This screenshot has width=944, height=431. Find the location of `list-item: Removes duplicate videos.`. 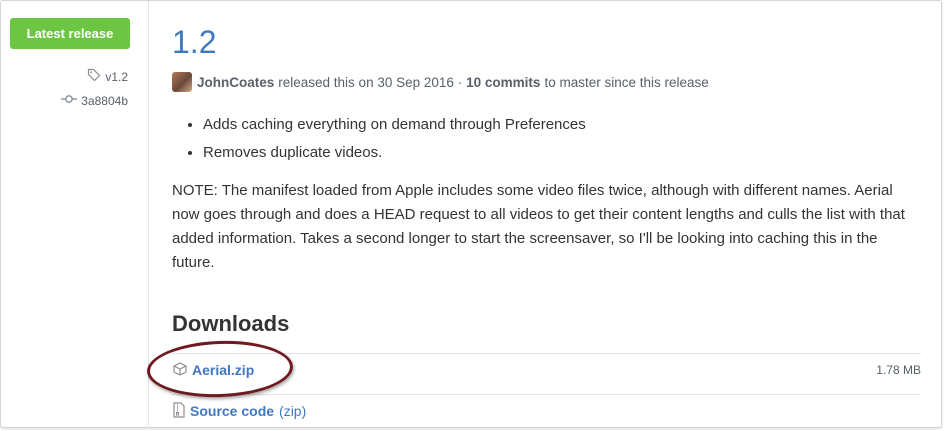

list-item: Removes duplicate videos. is located at coordinates (560, 153).